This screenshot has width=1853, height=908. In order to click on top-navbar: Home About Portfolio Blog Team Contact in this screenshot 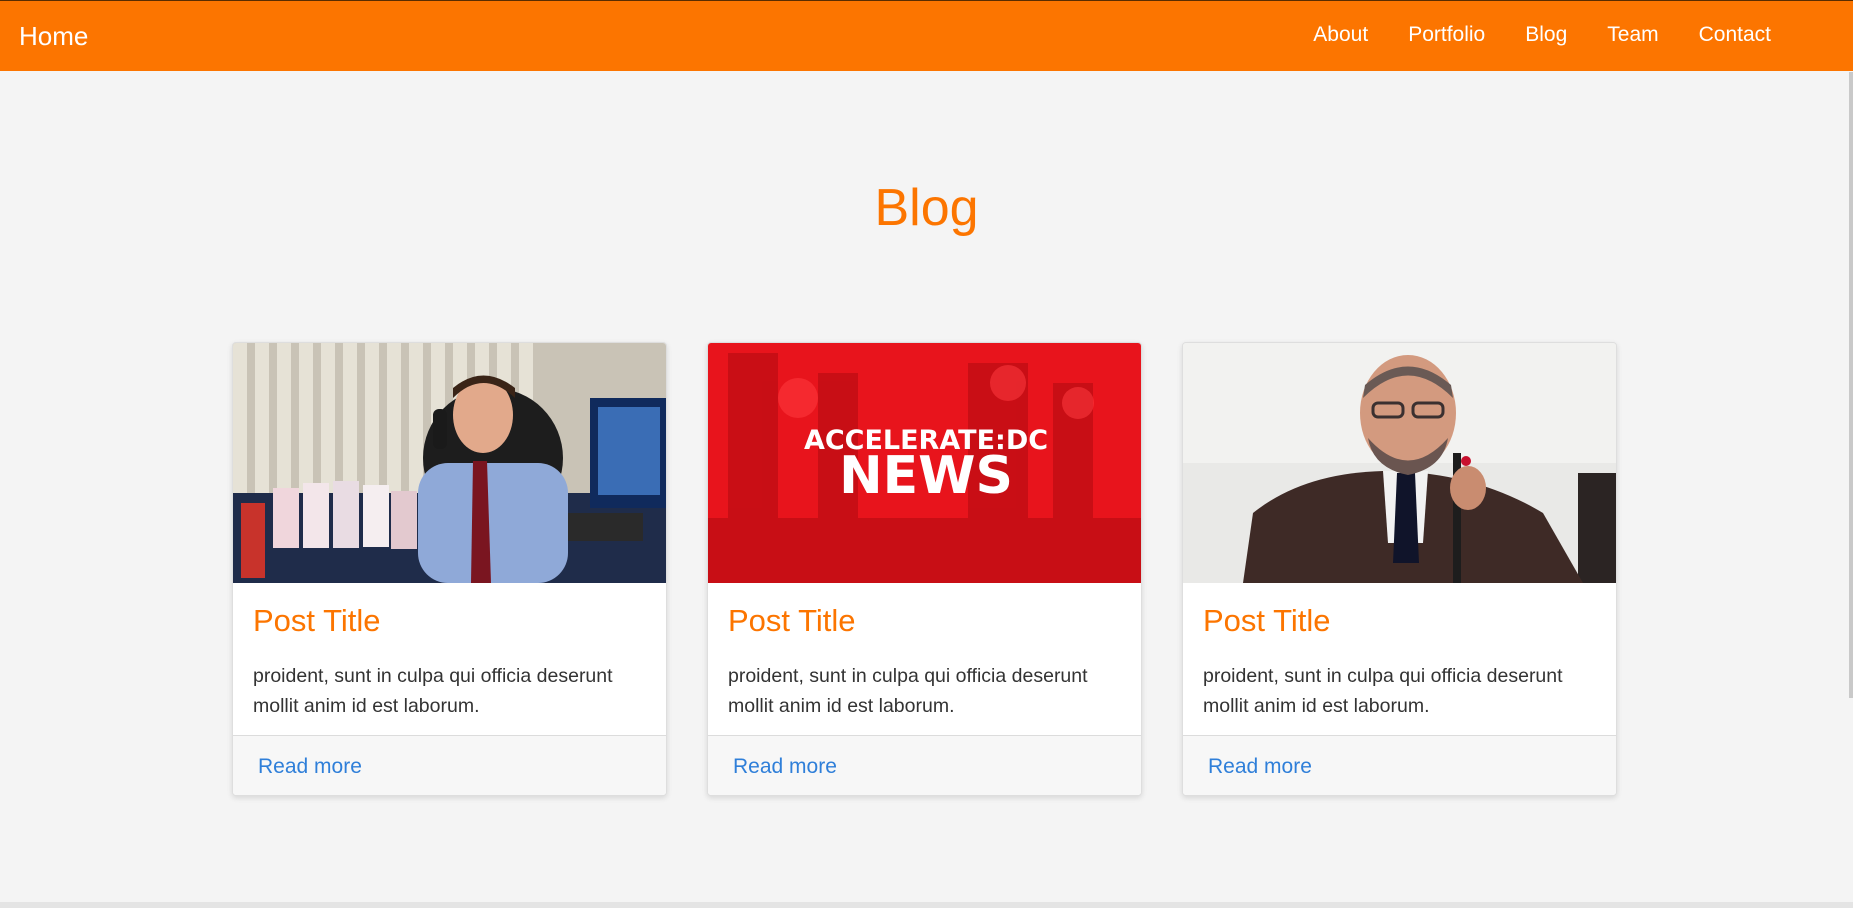, I will do `click(926, 35)`.